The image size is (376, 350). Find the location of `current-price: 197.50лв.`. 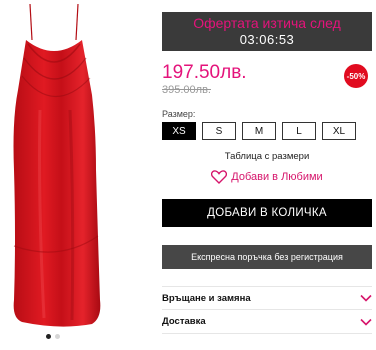

current-price: 197.50лв. is located at coordinates (204, 72).